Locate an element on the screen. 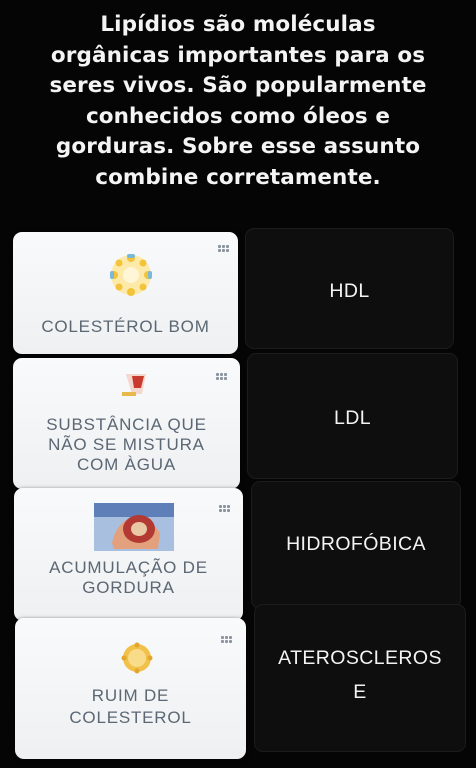 The width and height of the screenshot is (476, 768). card-label-line: RUIM DE is located at coordinates (130, 695).